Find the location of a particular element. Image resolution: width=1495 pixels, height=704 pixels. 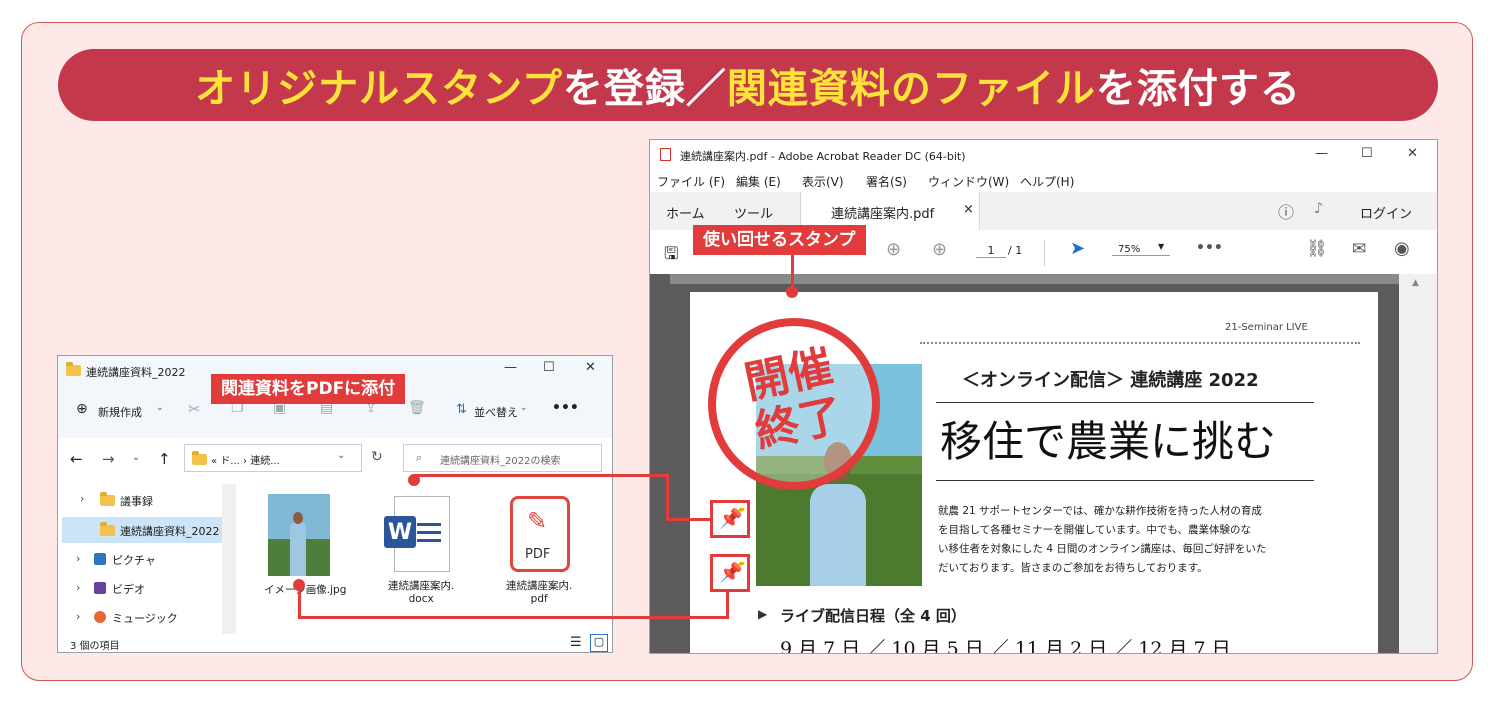

tab-document-label: 連続講座案内.pdf is located at coordinates (883, 214).